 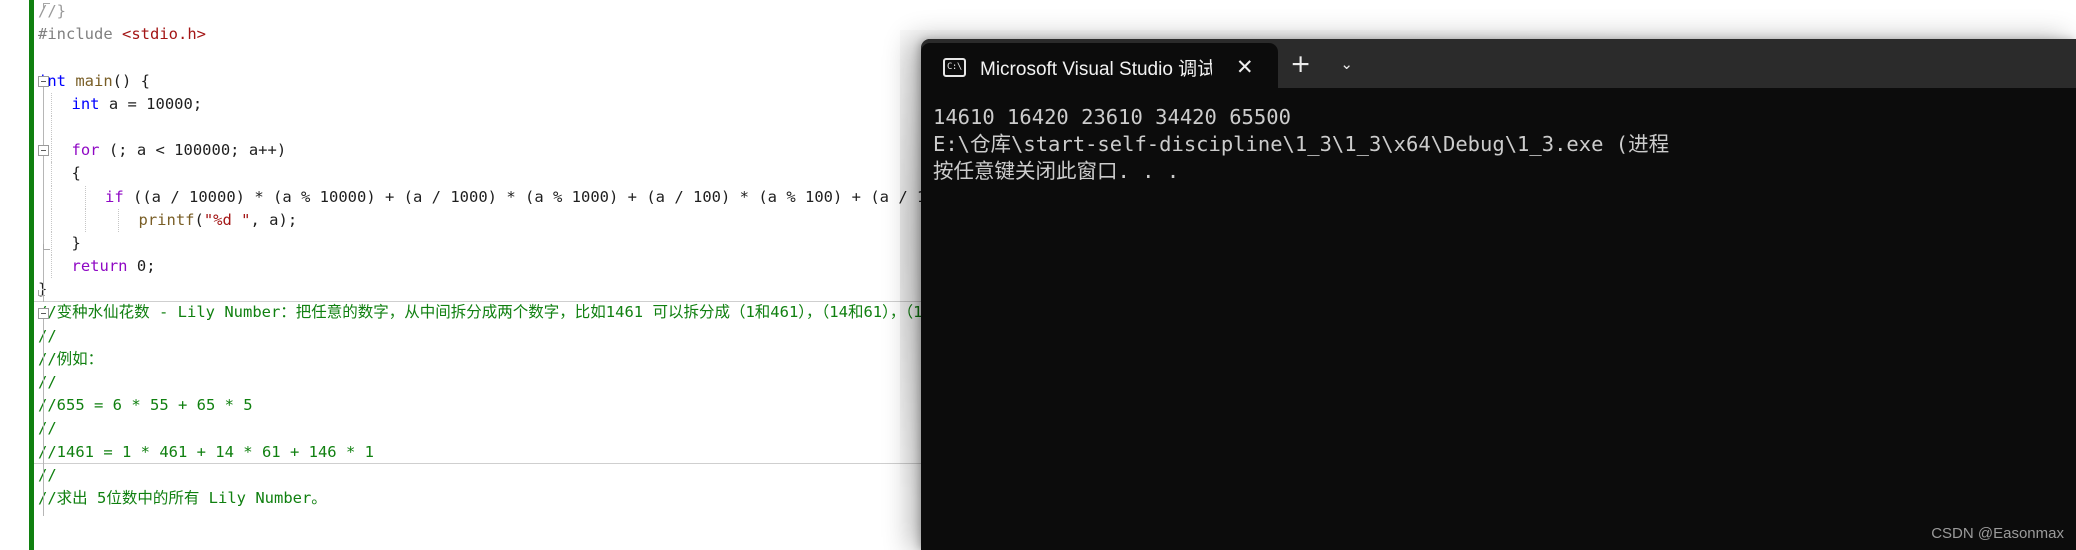 What do you see at coordinates (141, 266) in the screenshot?
I see `code-token: 0` at bounding box center [141, 266].